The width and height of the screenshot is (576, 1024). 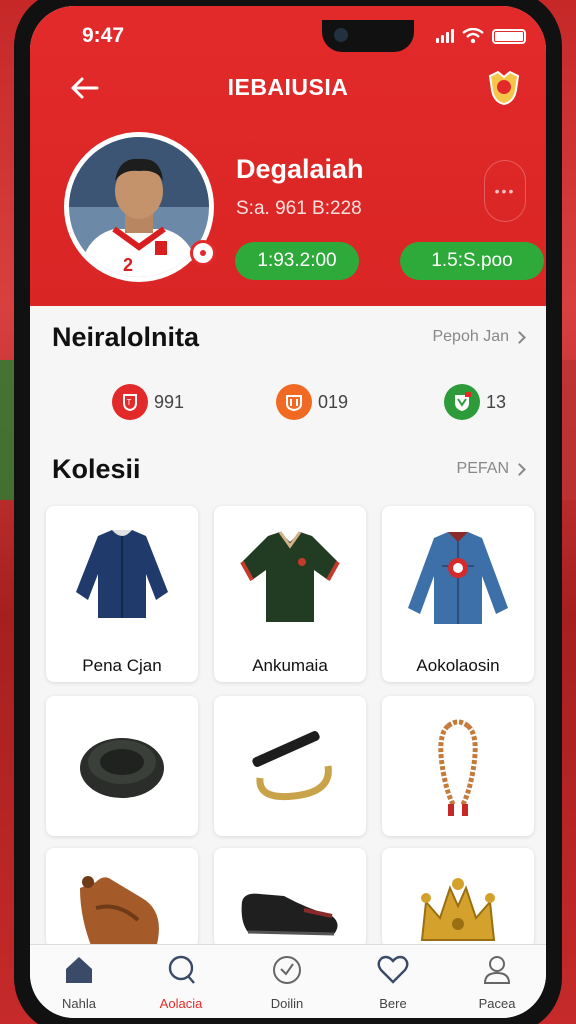 I want to click on nav-item-label: Nahla, so click(x=79, y=1003).